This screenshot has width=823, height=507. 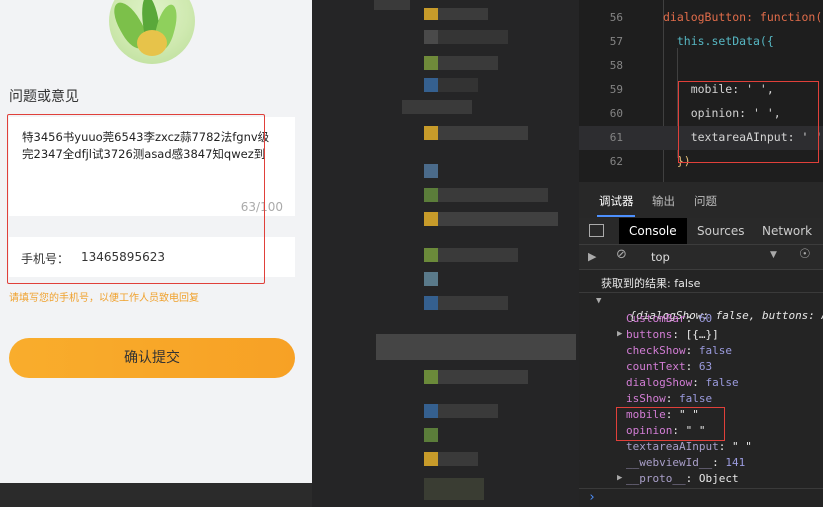 I want to click on console-toolbar: ▶ ⊘ top ▼ ☉, so click(x=701, y=257).